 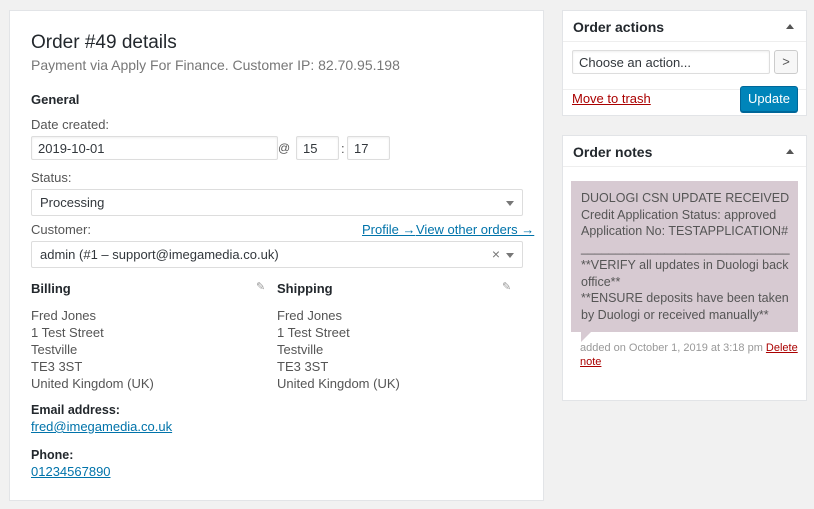 I want to click on order-actions-title: Order actions, so click(x=619, y=27).